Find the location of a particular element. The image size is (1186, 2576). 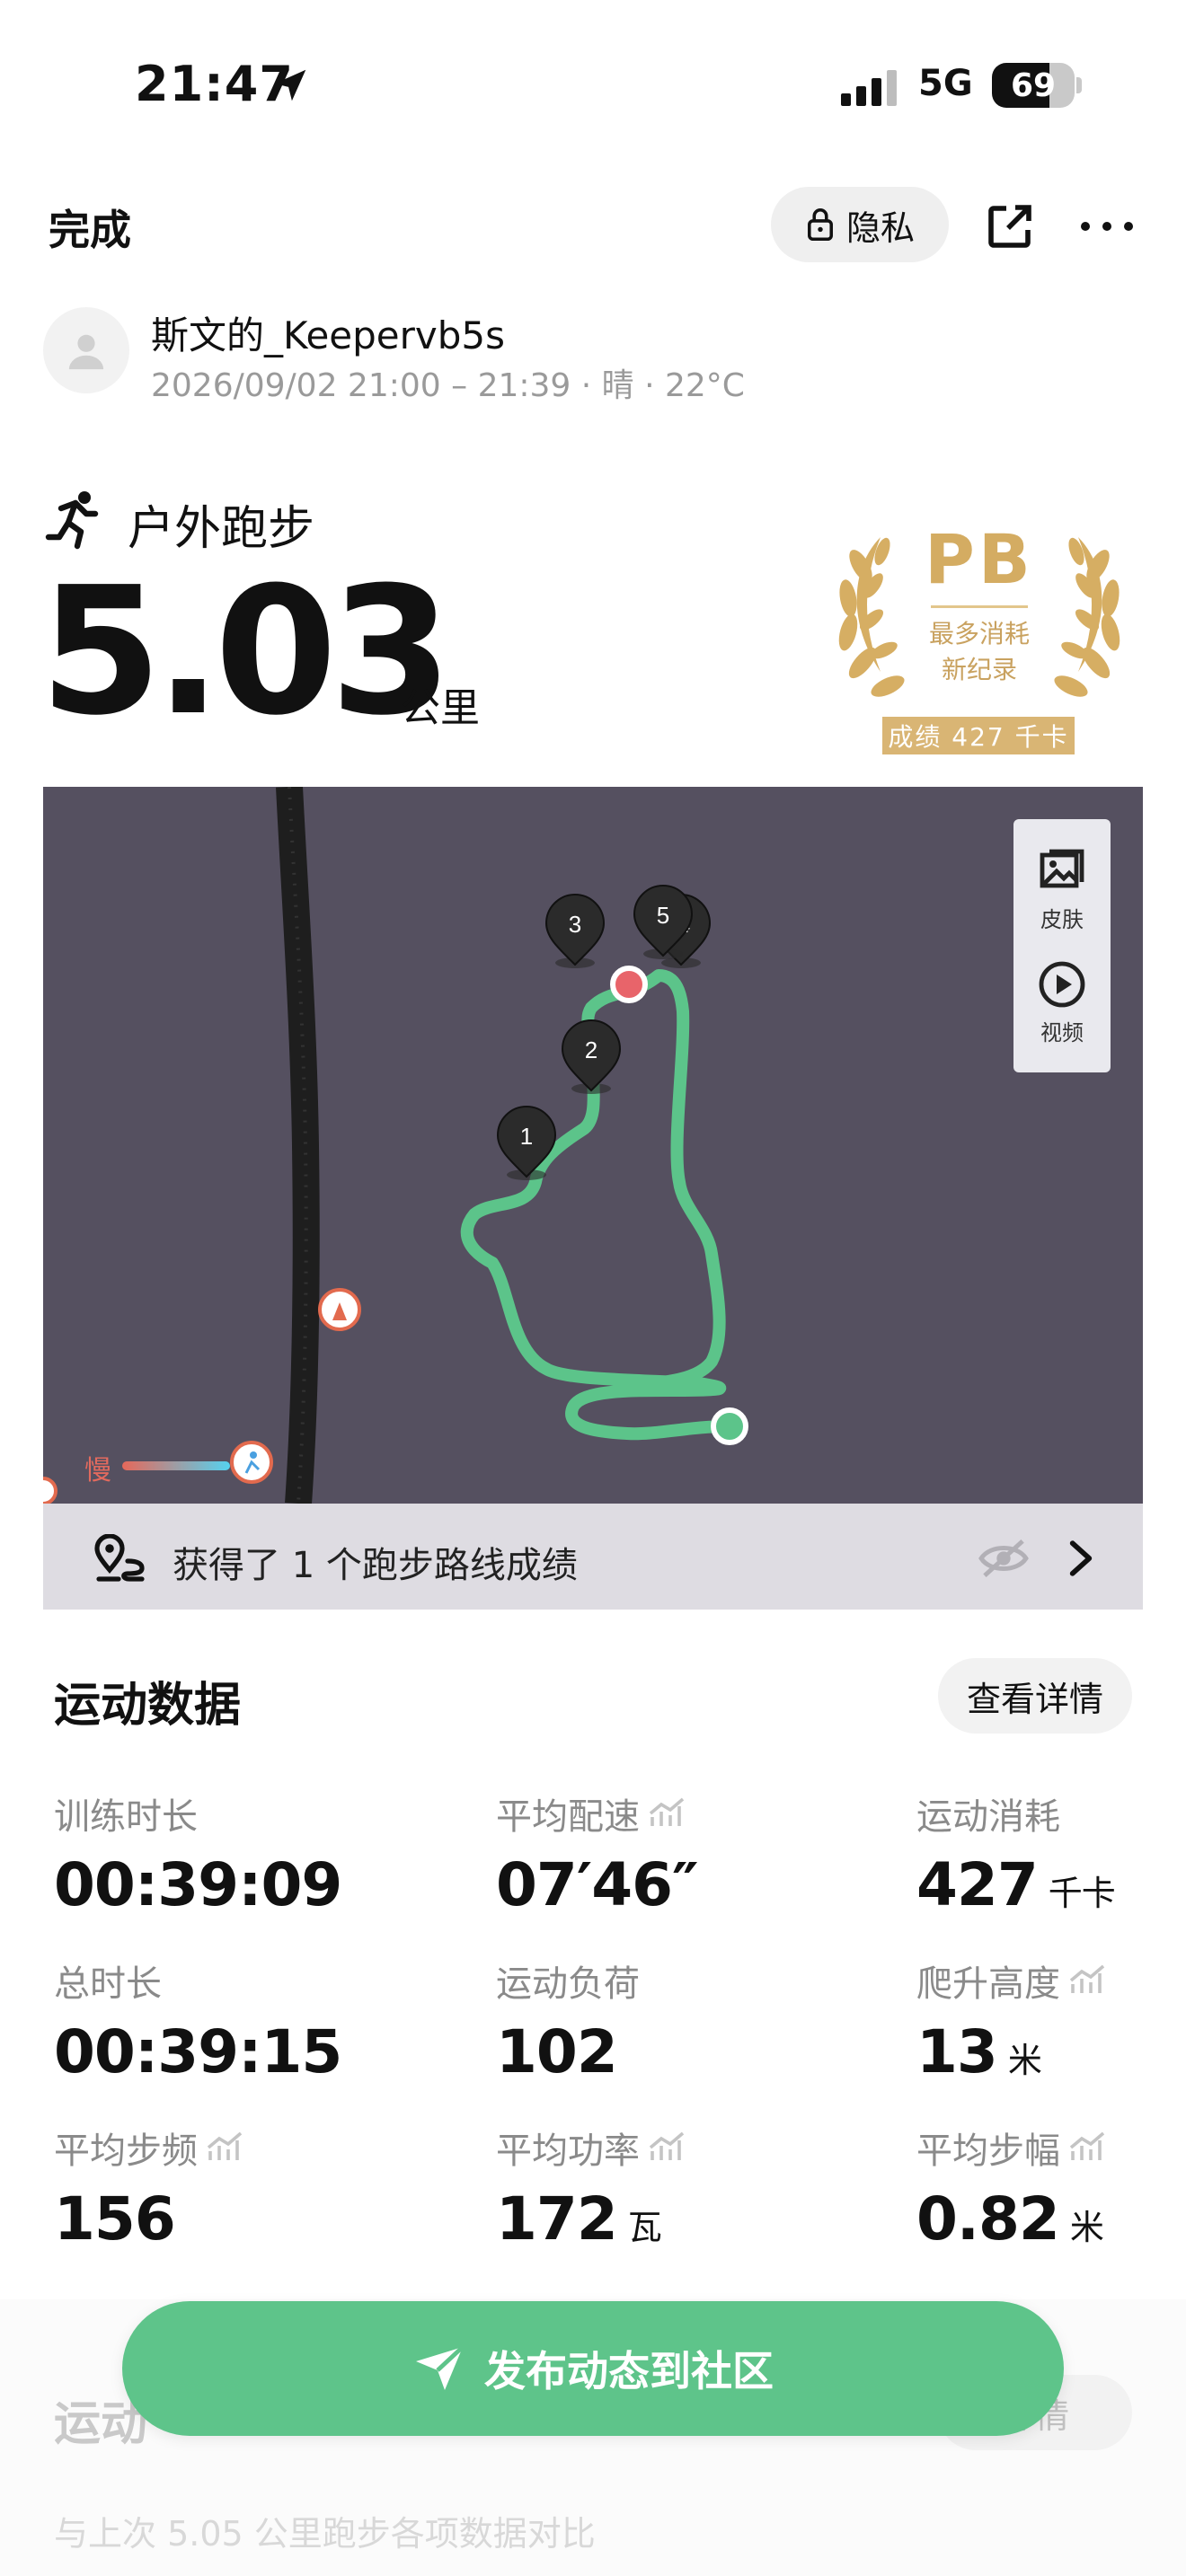

metric-value: 172 is located at coordinates (557, 2219).